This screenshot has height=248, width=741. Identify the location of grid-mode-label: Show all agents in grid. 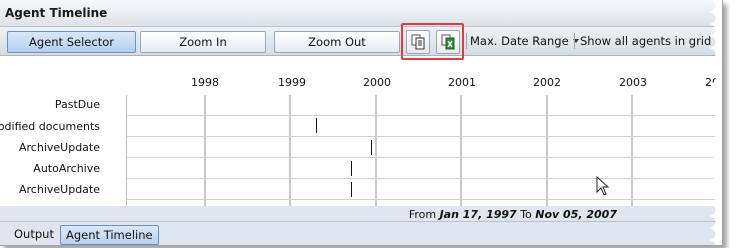
(646, 41).